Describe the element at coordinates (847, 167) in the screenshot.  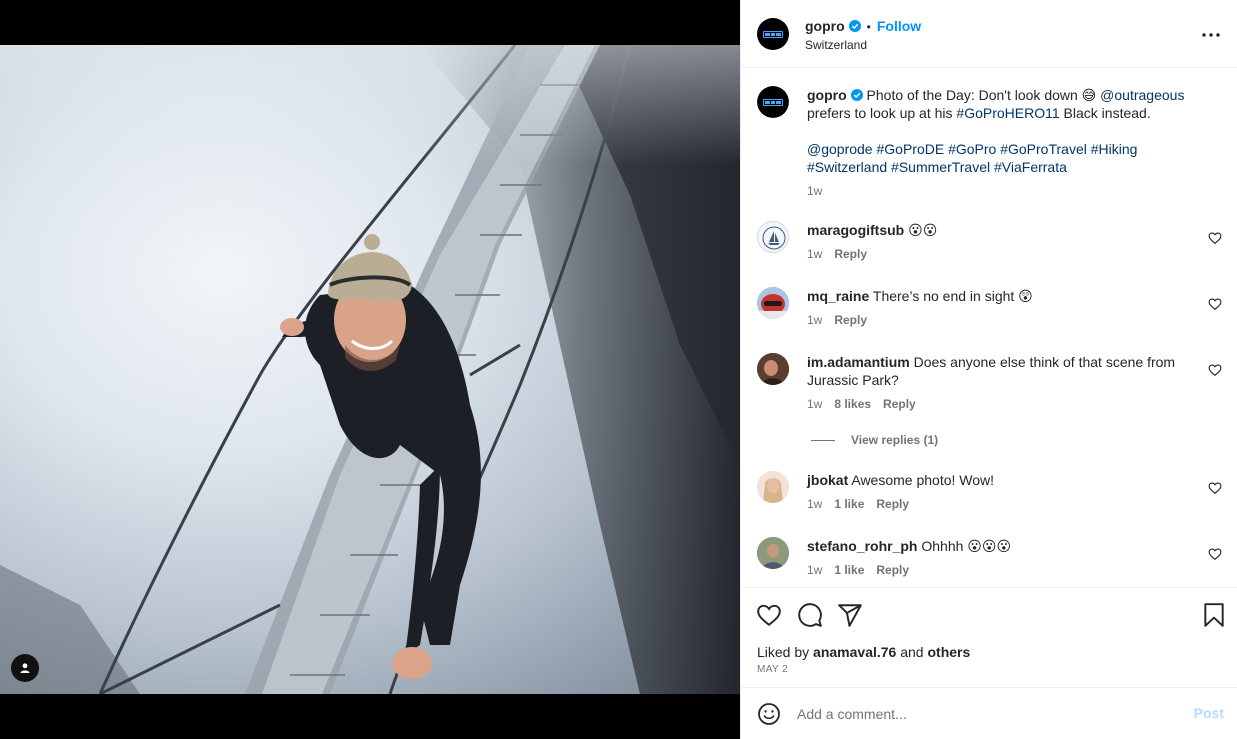
I see `caption-tag: #Switzerland` at that location.